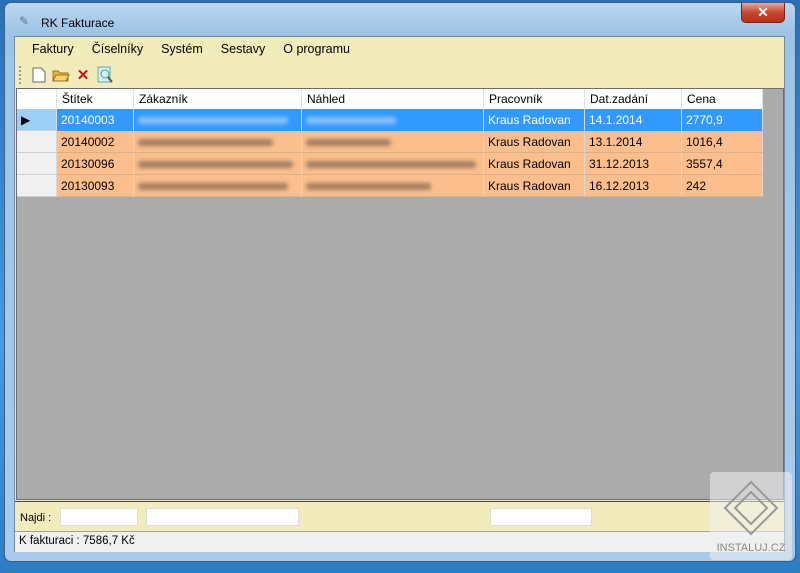 Image resolution: width=800 pixels, height=573 pixels. Describe the element at coordinates (37, 99) in the screenshot. I see `row-header-corner` at that location.